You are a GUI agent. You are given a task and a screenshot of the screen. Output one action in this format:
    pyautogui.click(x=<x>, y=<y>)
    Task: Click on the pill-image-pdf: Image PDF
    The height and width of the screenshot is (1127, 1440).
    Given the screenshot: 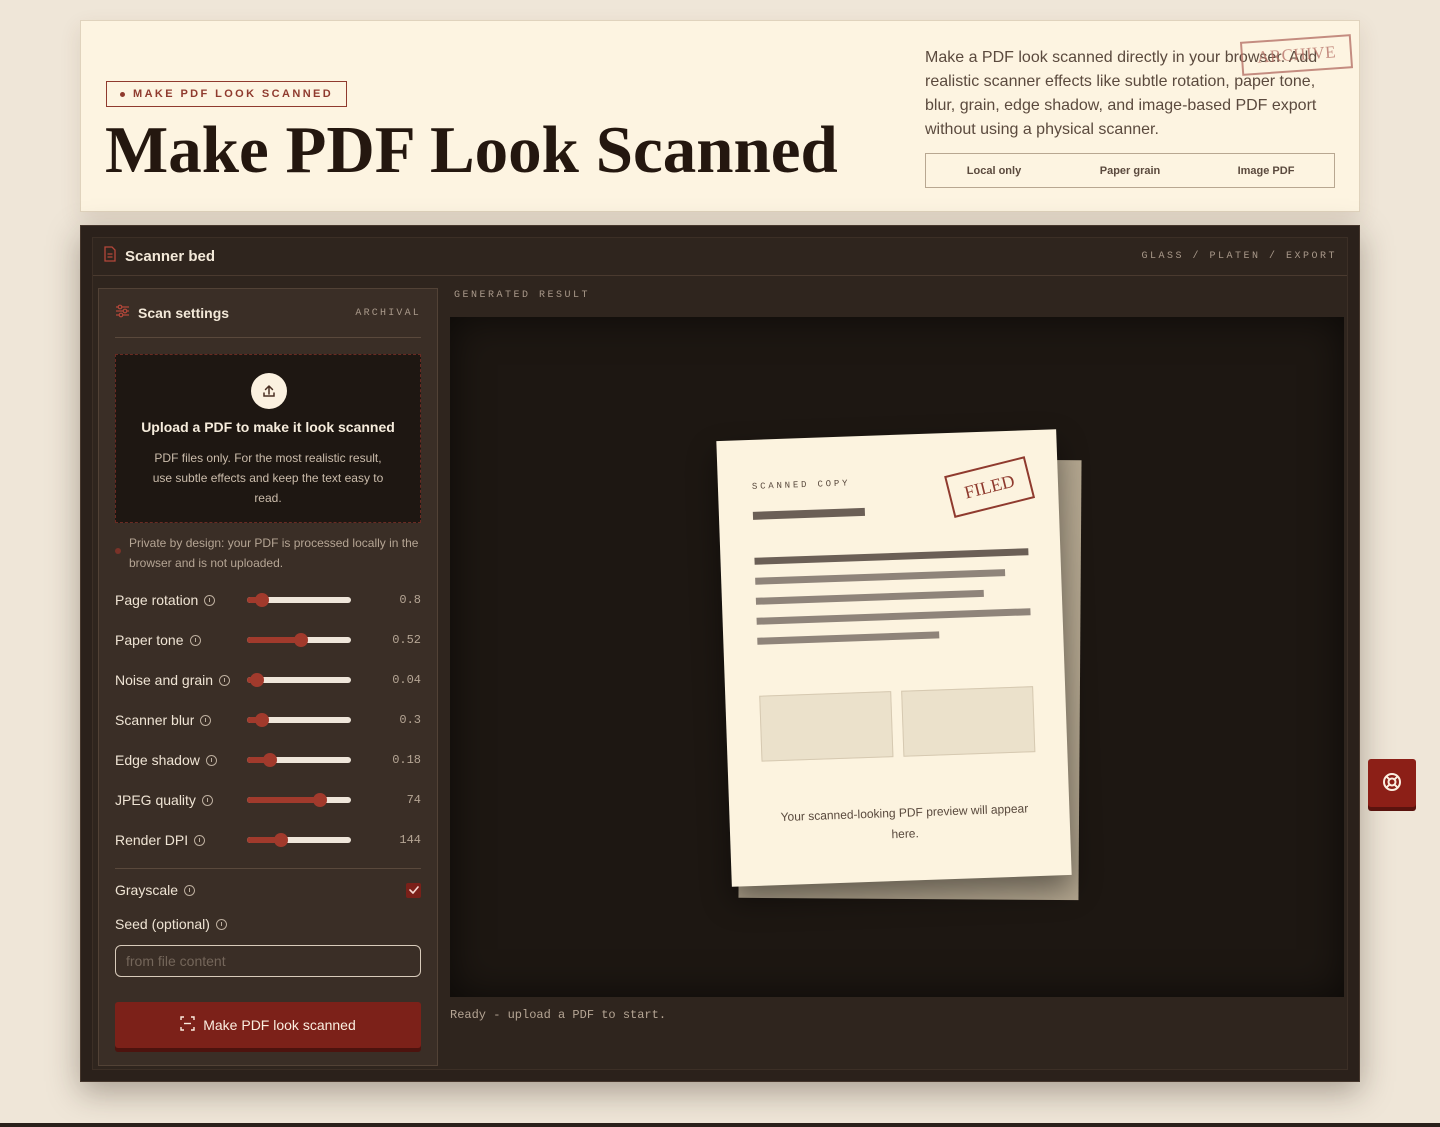 What is the action you would take?
    pyautogui.click(x=1266, y=170)
    